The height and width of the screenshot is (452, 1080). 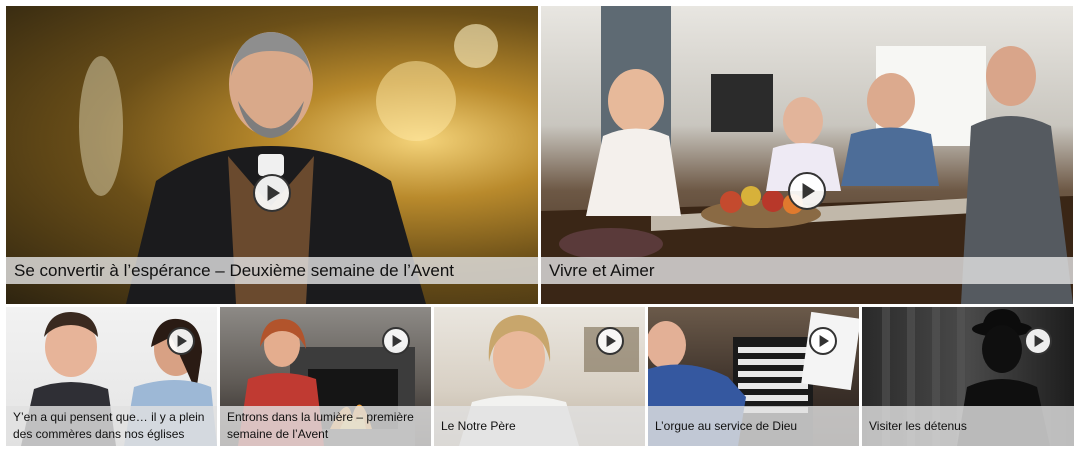 What do you see at coordinates (539, 376) in the screenshot?
I see `video-tile-3: Le Notre Père` at bounding box center [539, 376].